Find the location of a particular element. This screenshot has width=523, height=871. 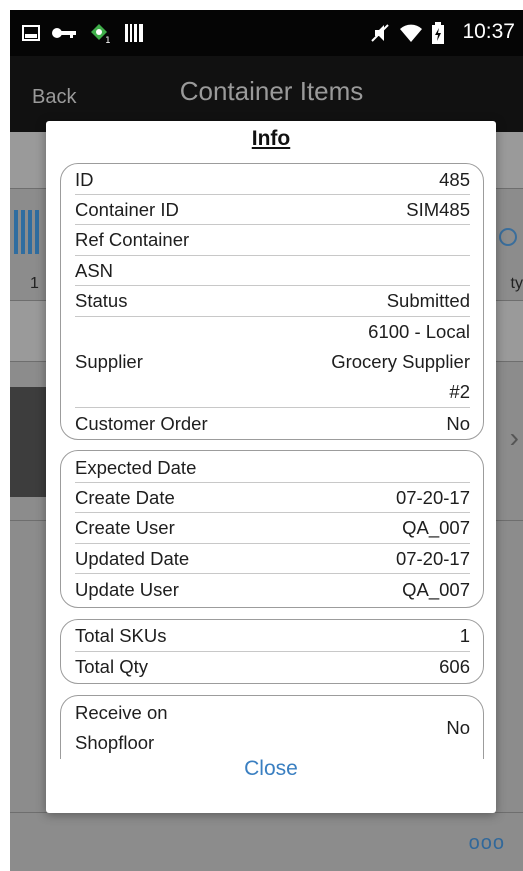

info-label: ID is located at coordinates (84, 179).